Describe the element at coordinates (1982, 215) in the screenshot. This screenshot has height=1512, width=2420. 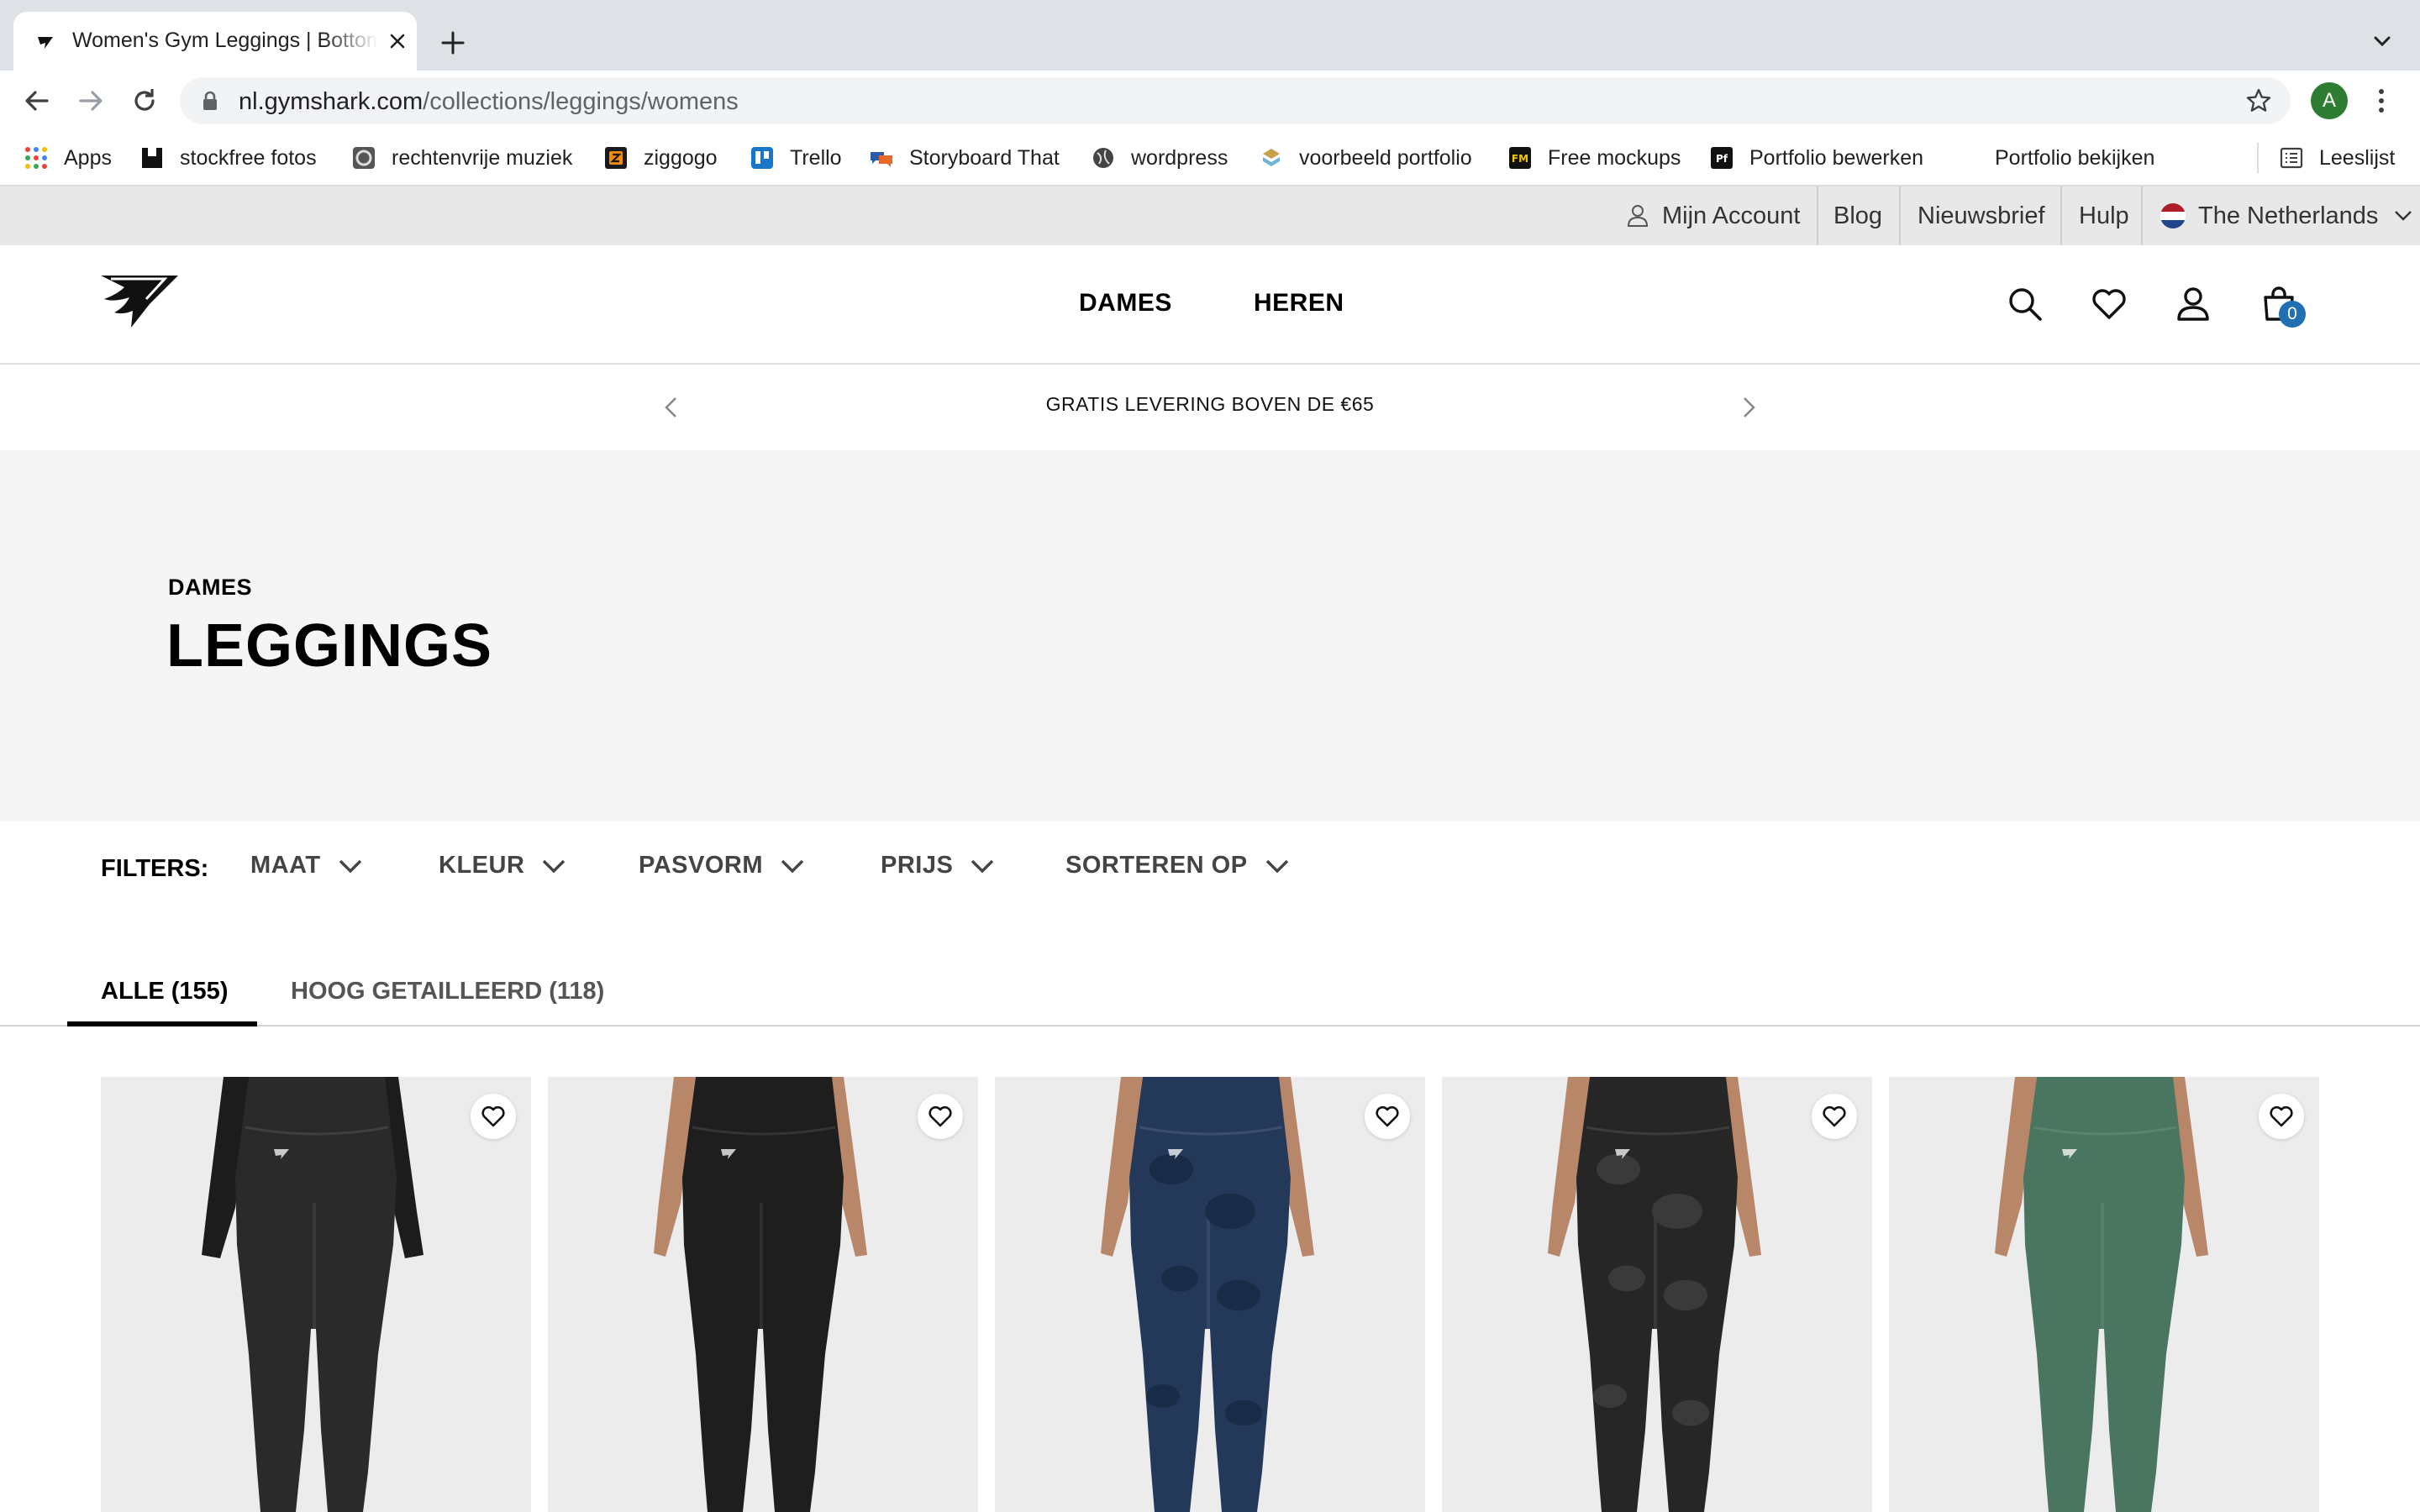
I see `newsletter-link: Nieuwsbrief` at that location.